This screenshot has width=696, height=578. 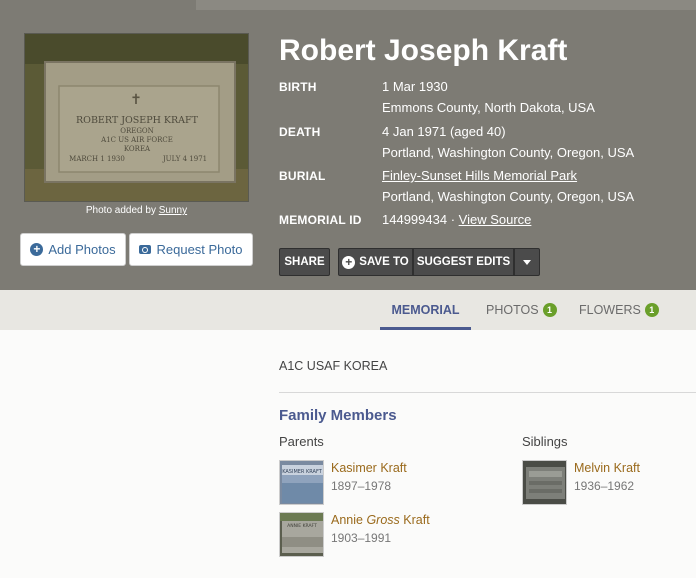 I want to click on suggest-edits-button: SUGGEST EDITS, so click(x=463, y=262).